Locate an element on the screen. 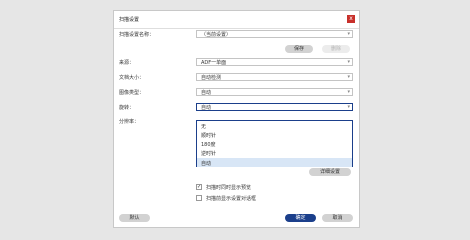 This screenshot has height=240, width=470. detail-settings-button: 详细设置 is located at coordinates (330, 172).